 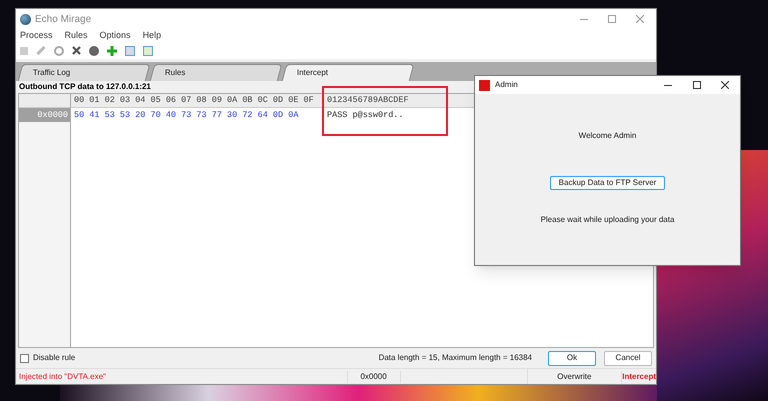 I want to click on window-title: Admin, so click(x=506, y=85).